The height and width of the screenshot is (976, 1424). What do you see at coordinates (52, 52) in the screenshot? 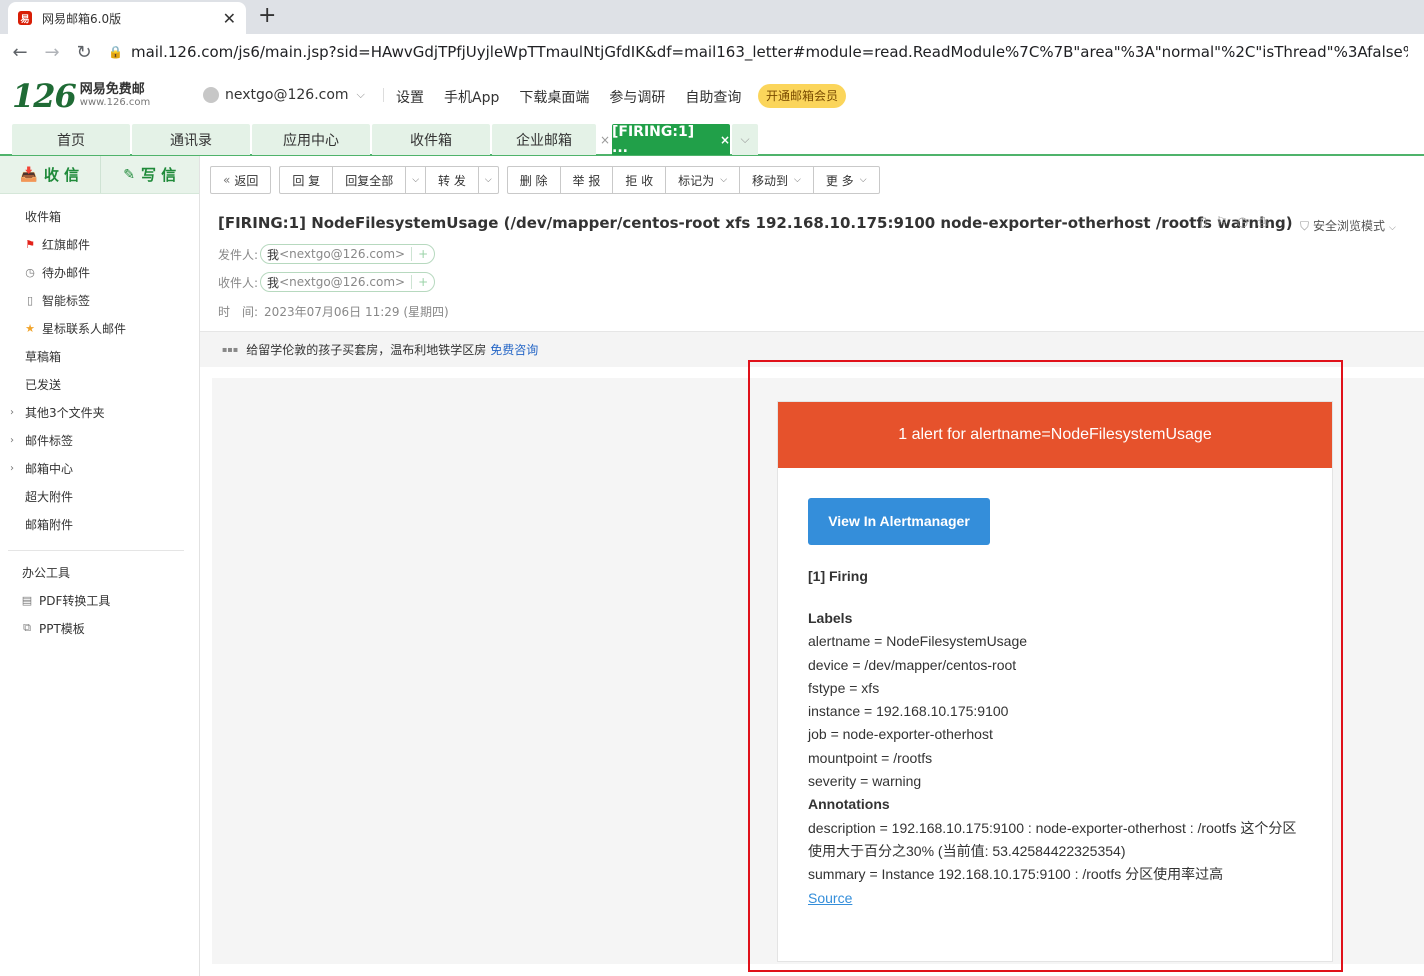
I see `forward-arrow-icon: →` at bounding box center [52, 52].